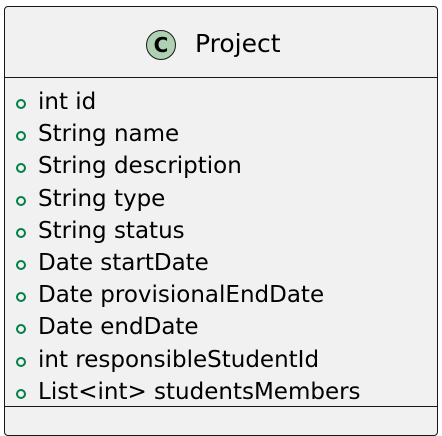 The height and width of the screenshot is (436, 442). I want to click on field-item: Date startDate, so click(221, 263).